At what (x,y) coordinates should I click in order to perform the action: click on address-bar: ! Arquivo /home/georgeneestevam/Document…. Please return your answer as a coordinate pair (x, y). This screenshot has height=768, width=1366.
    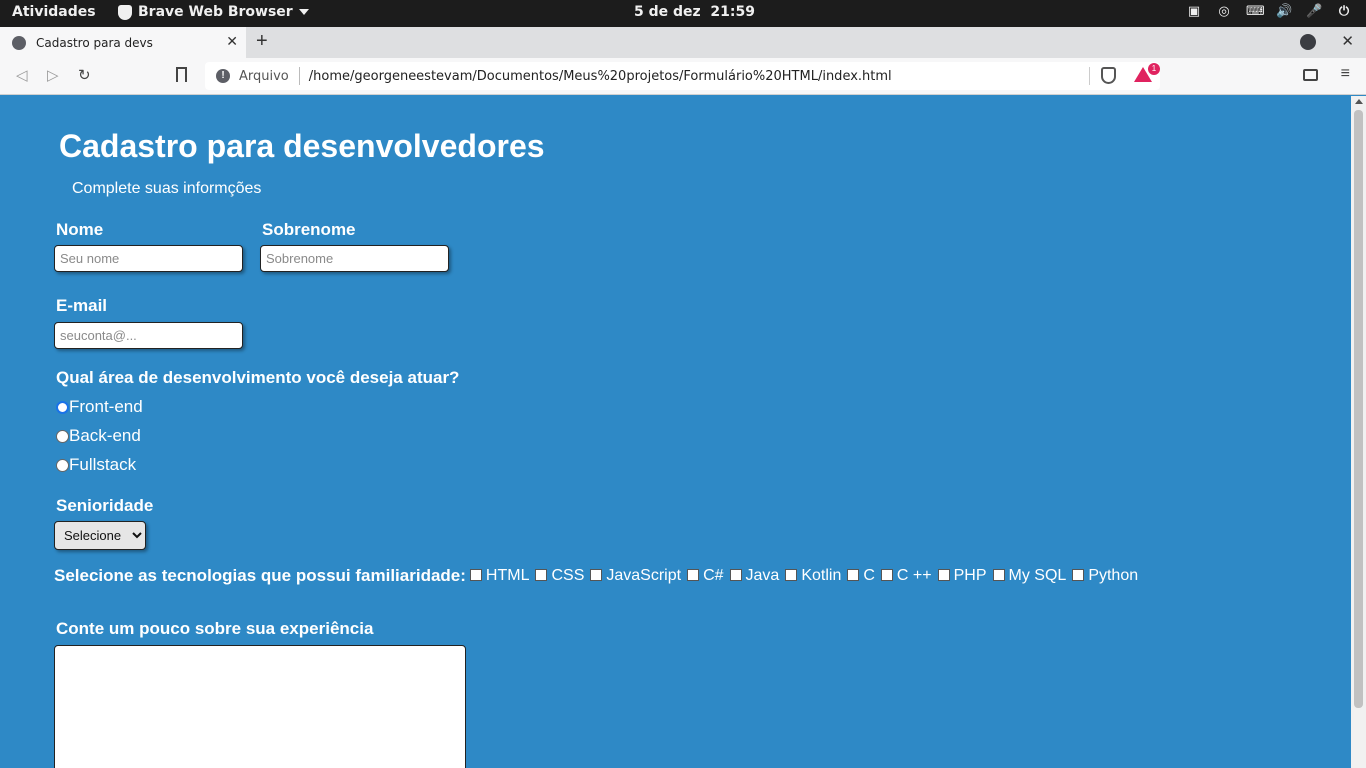
    Looking at the image, I should click on (682, 76).